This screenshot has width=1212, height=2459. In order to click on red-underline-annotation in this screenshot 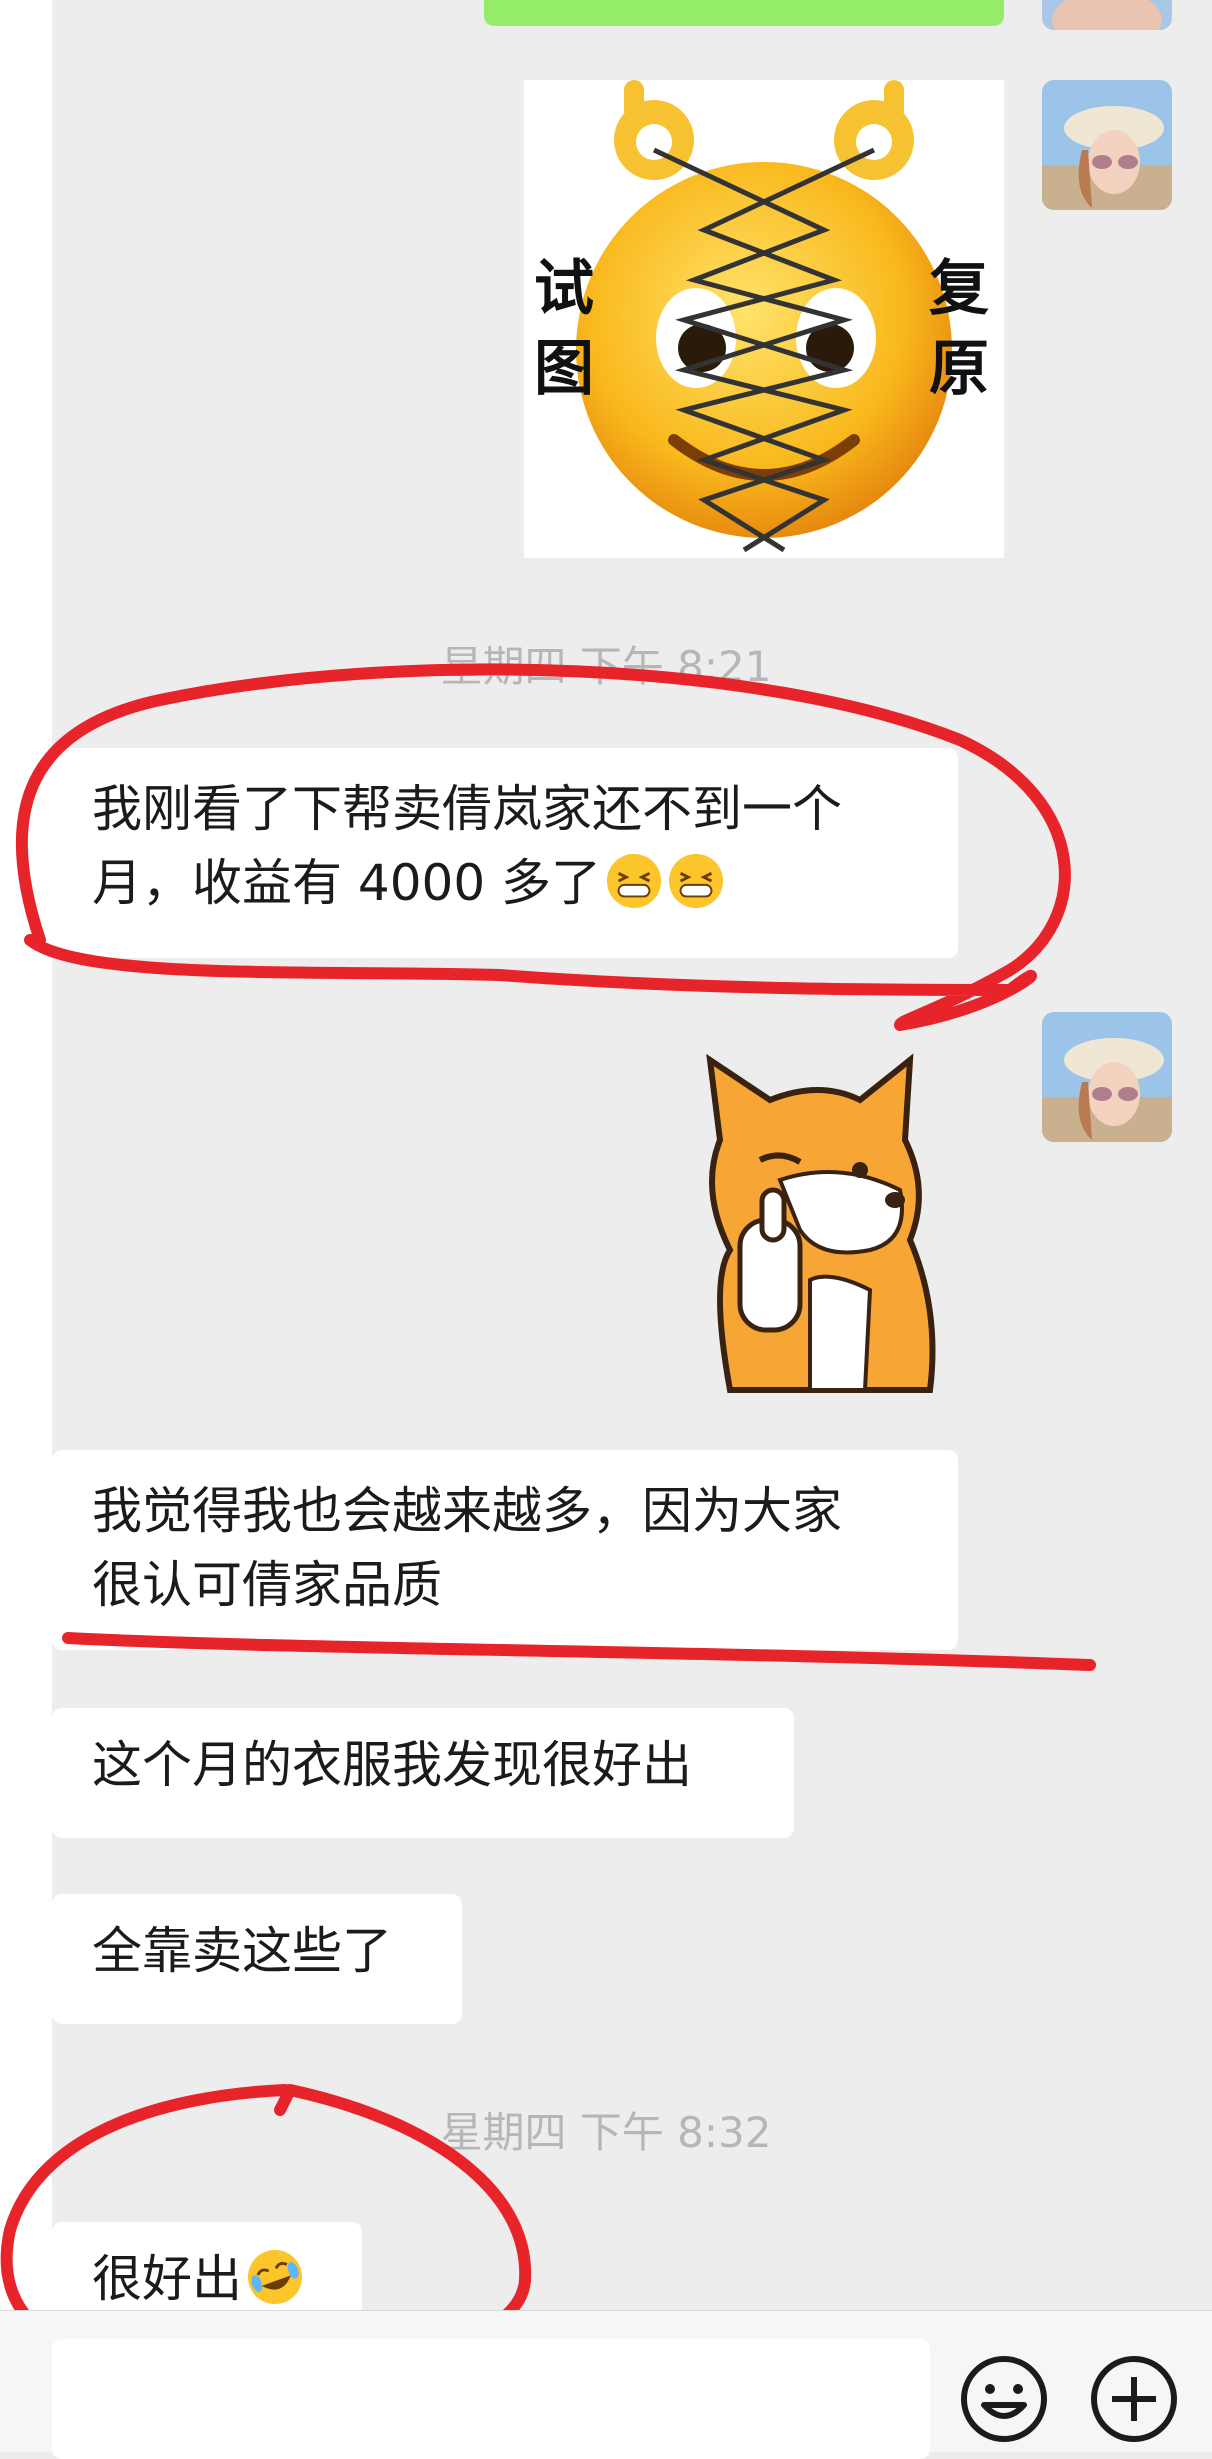, I will do `click(579, 1651)`.